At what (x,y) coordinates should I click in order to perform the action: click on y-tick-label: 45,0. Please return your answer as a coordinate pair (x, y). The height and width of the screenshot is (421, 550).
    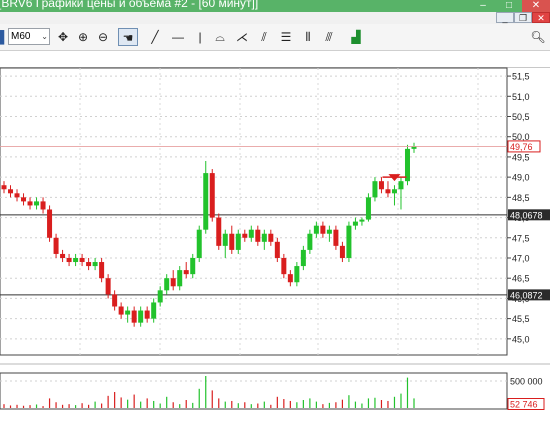
    Looking at the image, I should click on (521, 339).